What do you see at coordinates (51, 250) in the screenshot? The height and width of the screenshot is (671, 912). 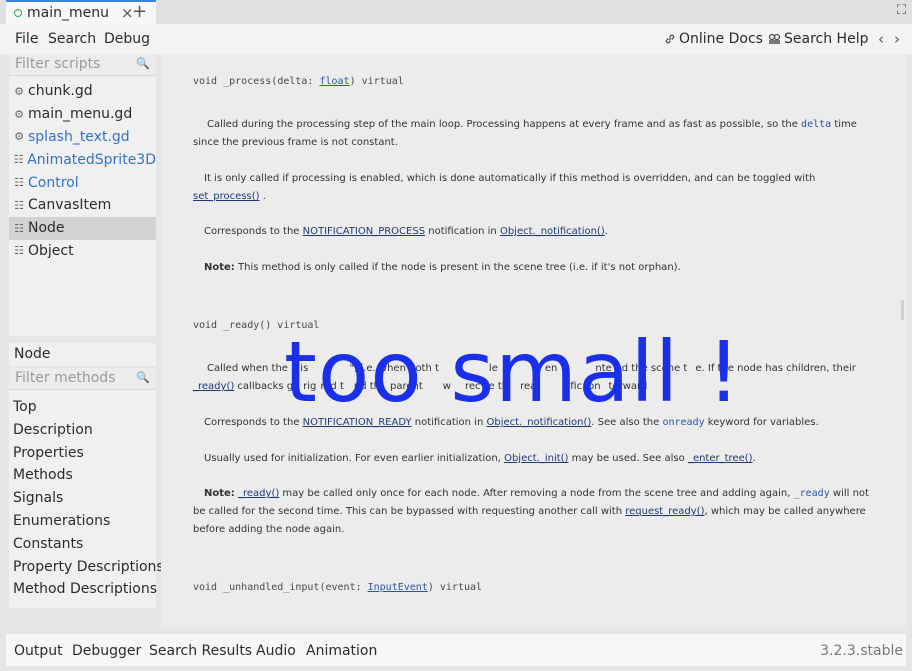 I see `script-item-label: Object` at bounding box center [51, 250].